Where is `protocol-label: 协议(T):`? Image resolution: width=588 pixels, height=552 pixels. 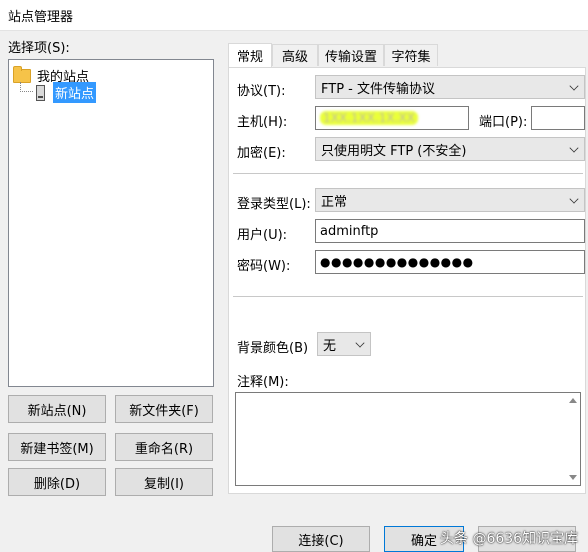
protocol-label: 协议(T): is located at coordinates (261, 91).